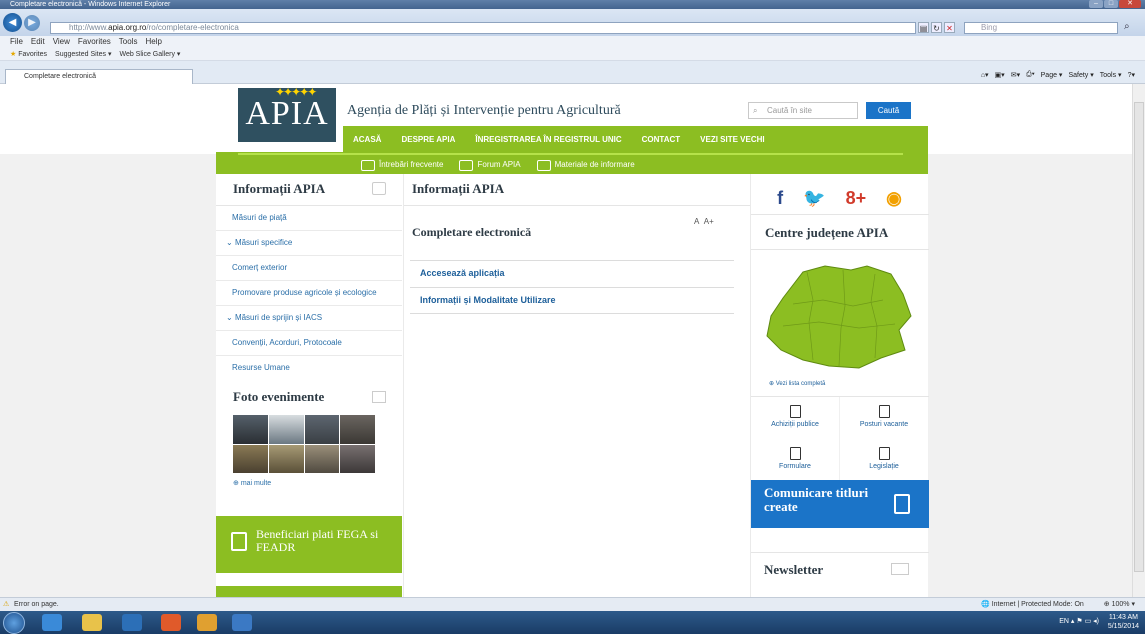  What do you see at coordinates (36, 604) in the screenshot?
I see `status-error: Error on page.` at bounding box center [36, 604].